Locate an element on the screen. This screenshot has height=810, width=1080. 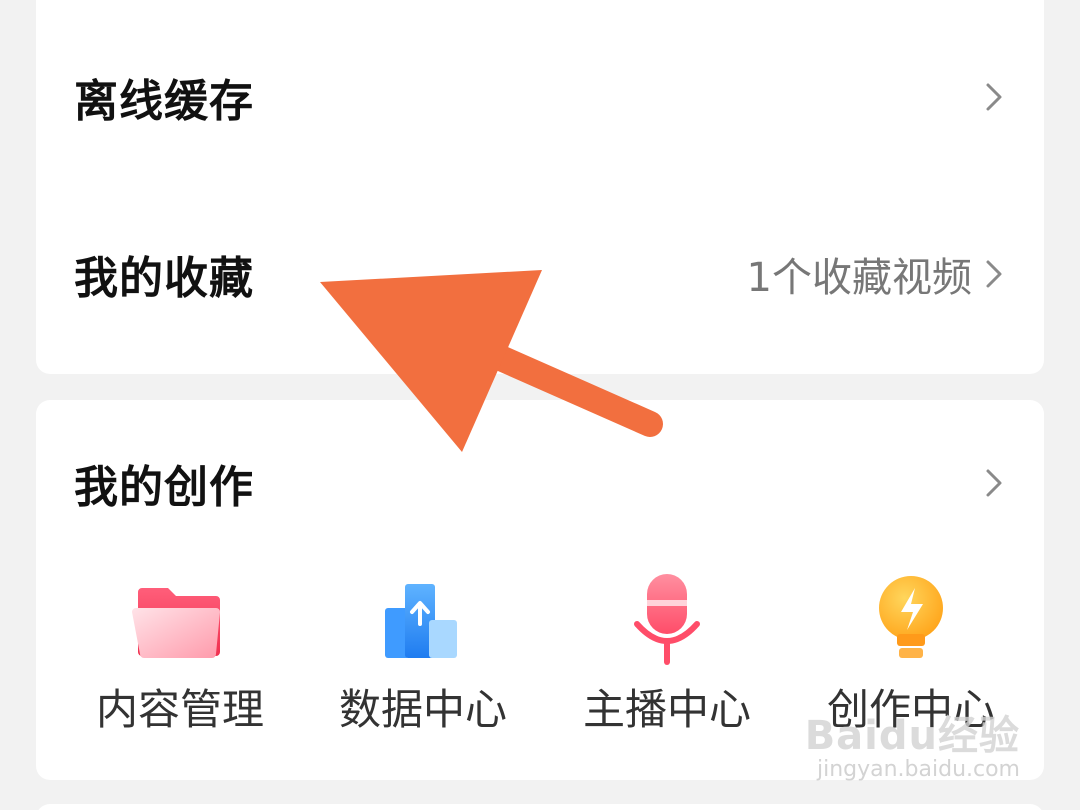
data-chart-icon is located at coordinates (423, 620).